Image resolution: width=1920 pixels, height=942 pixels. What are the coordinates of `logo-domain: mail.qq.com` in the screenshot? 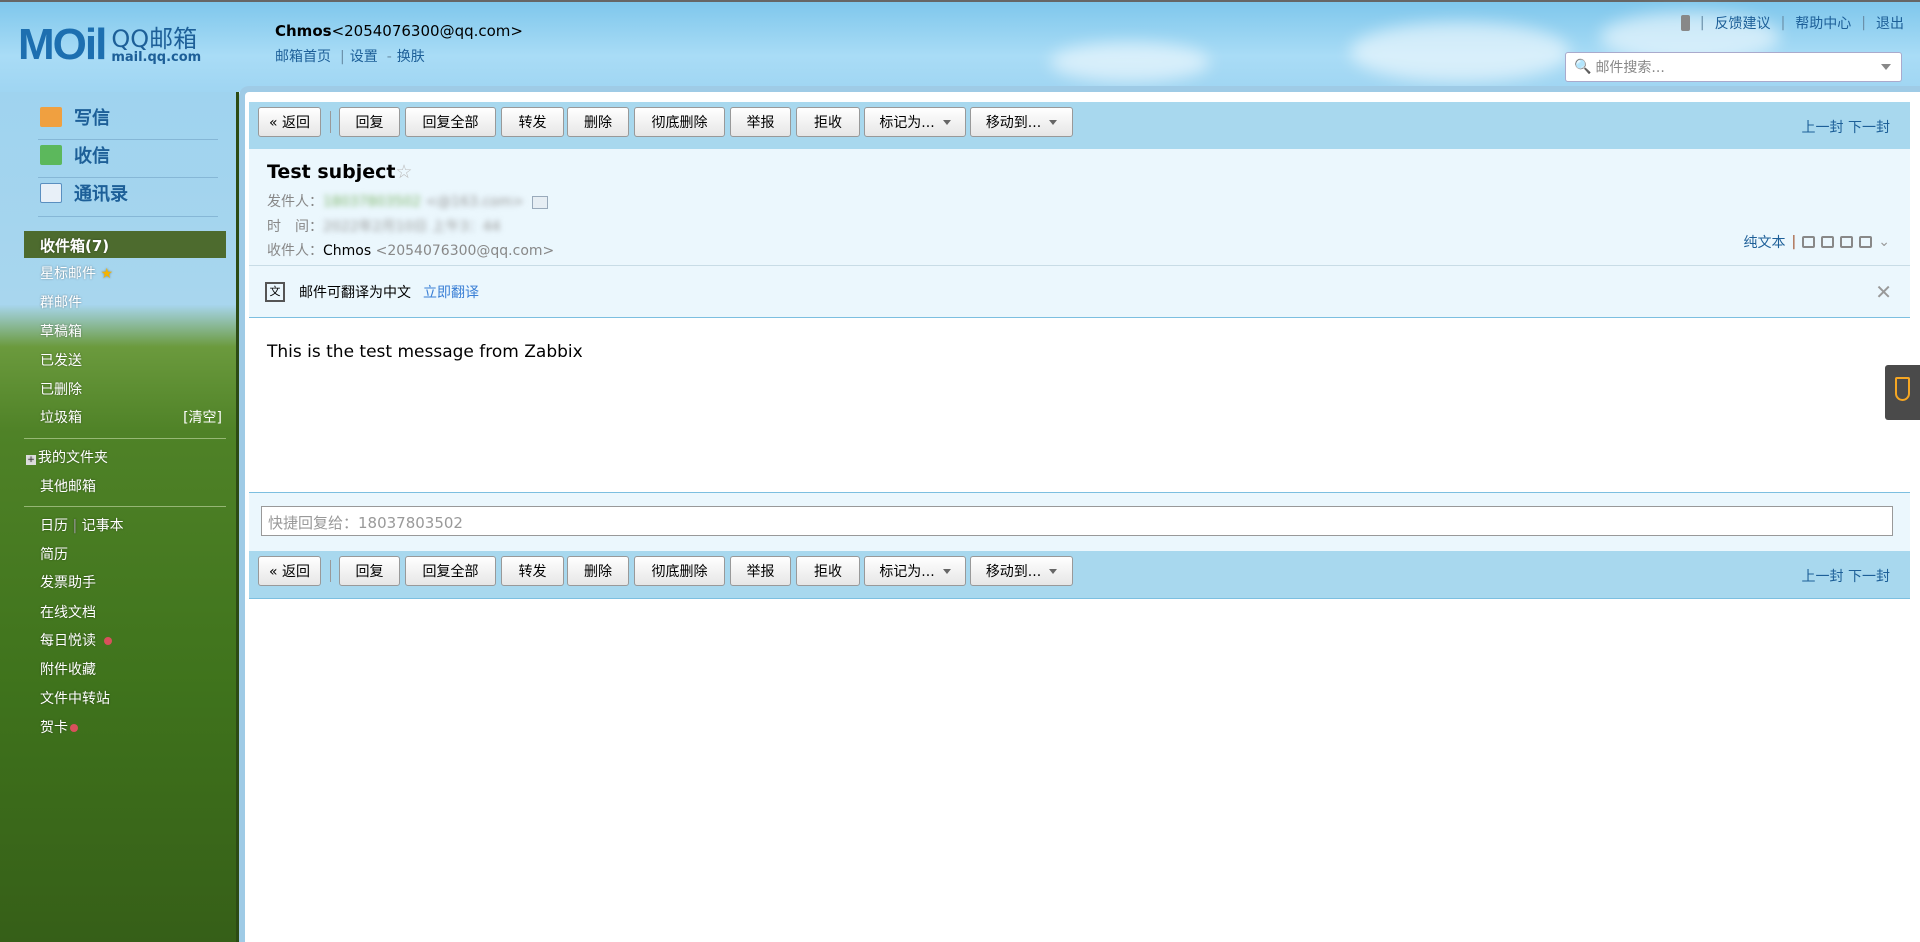 It's located at (156, 57).